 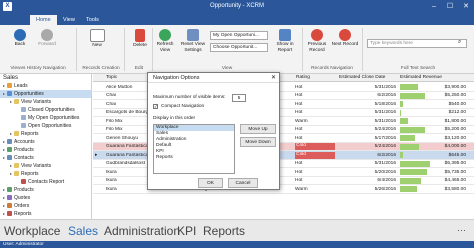 I want to click on nav-kpi: KPI, so click(x=186, y=231).